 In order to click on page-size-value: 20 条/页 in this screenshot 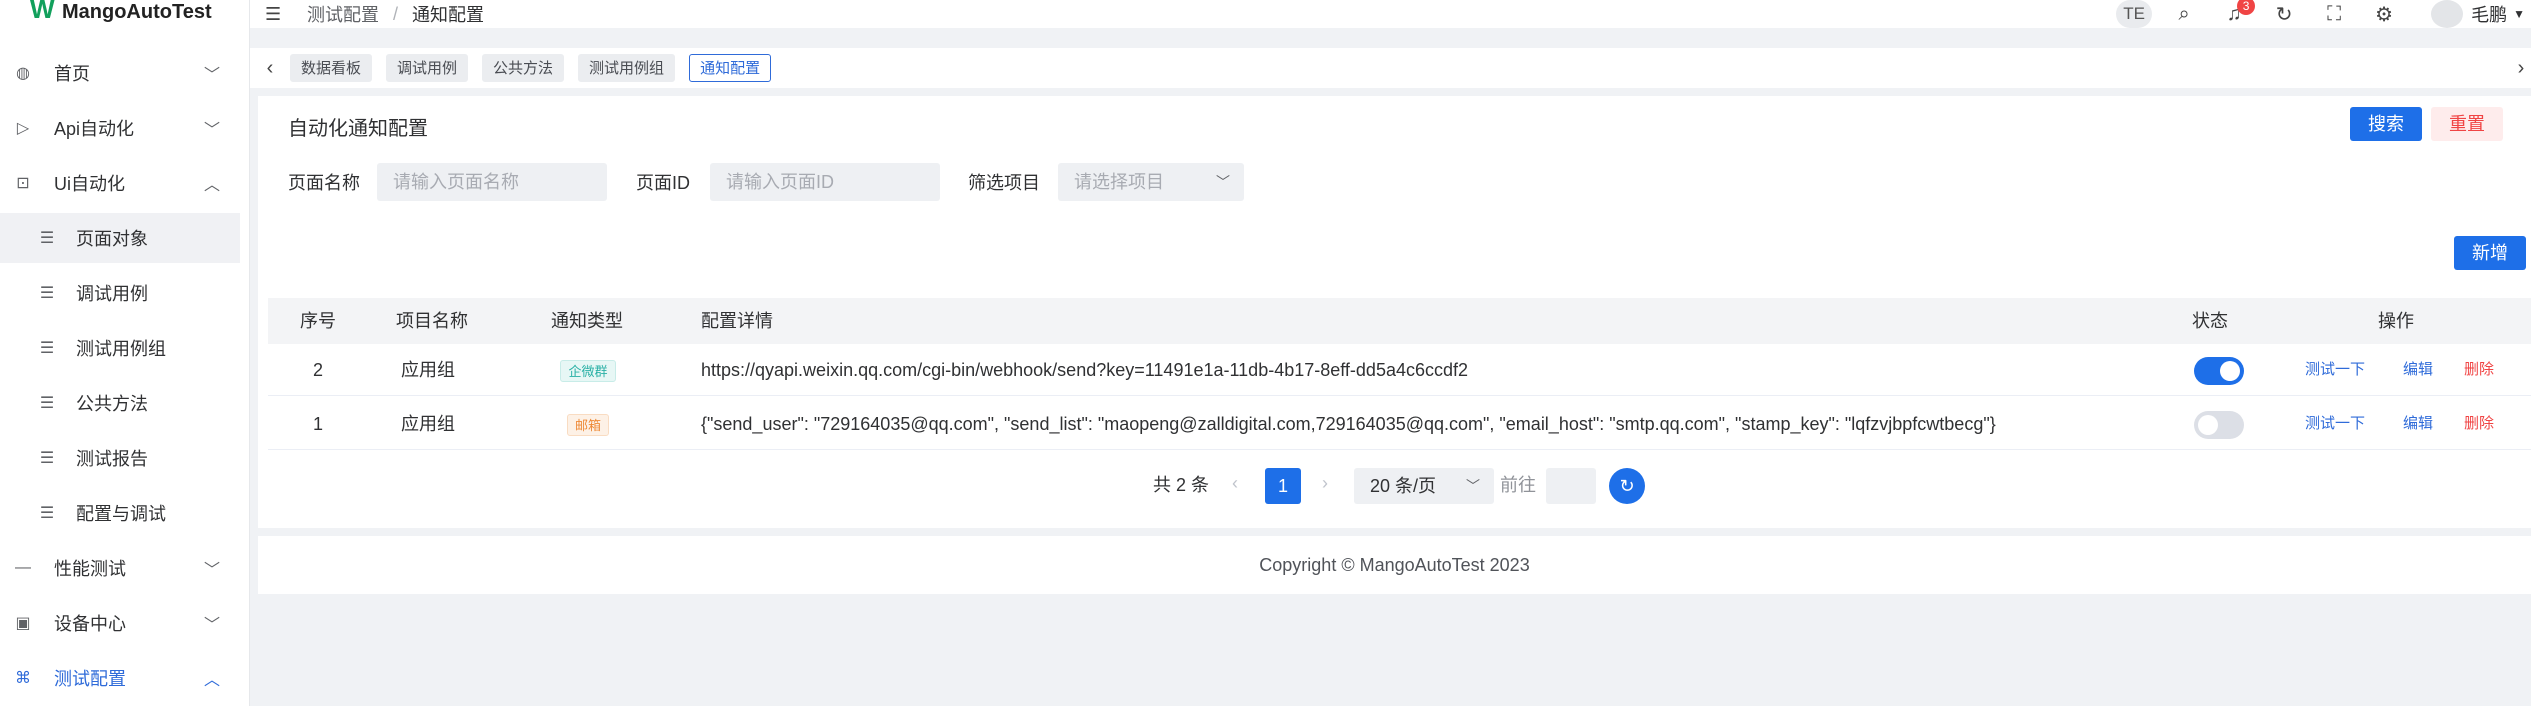, I will do `click(1403, 486)`.